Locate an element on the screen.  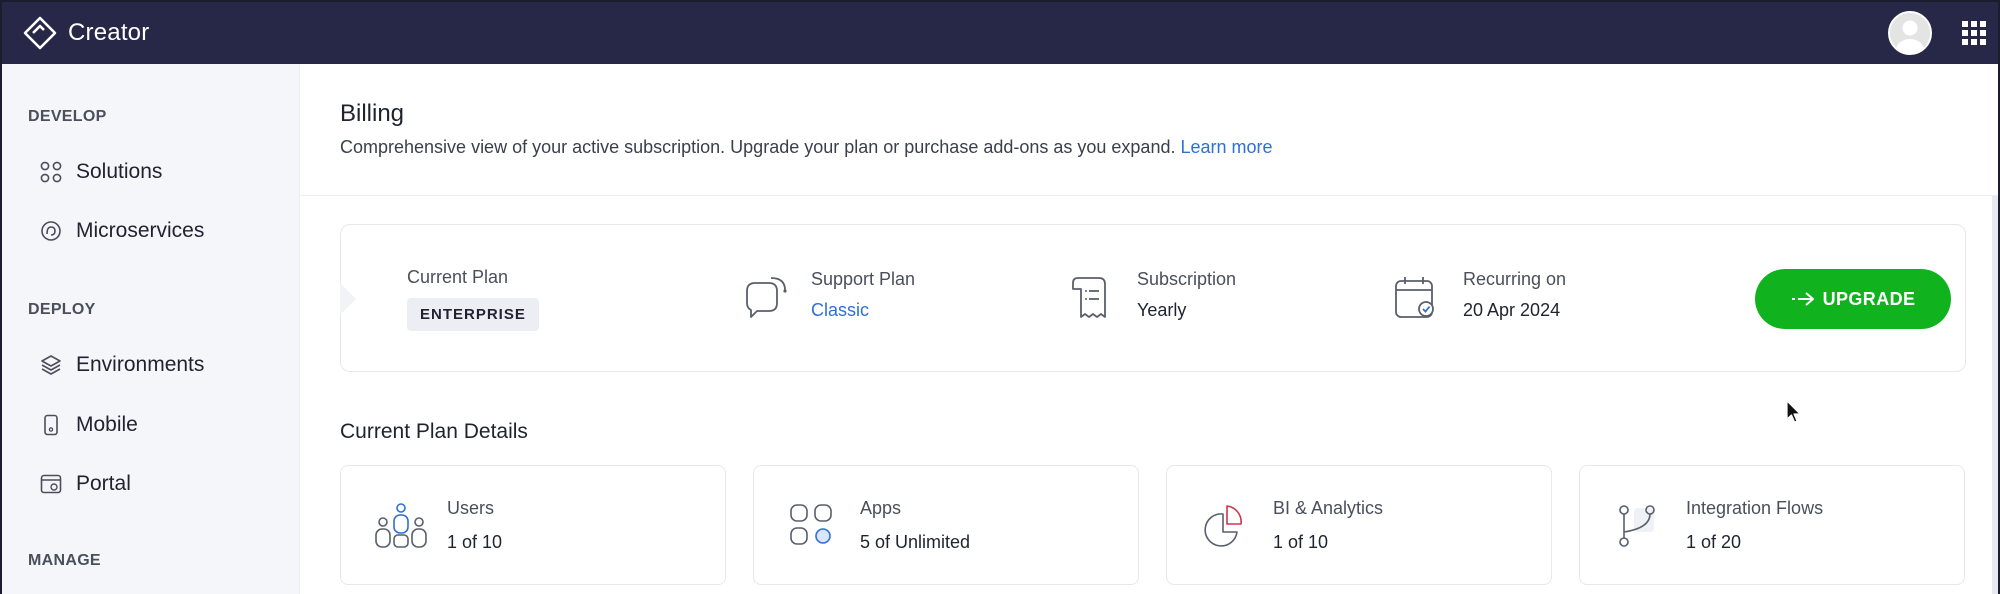
mouse-pointer-icon is located at coordinates (1793, 411).